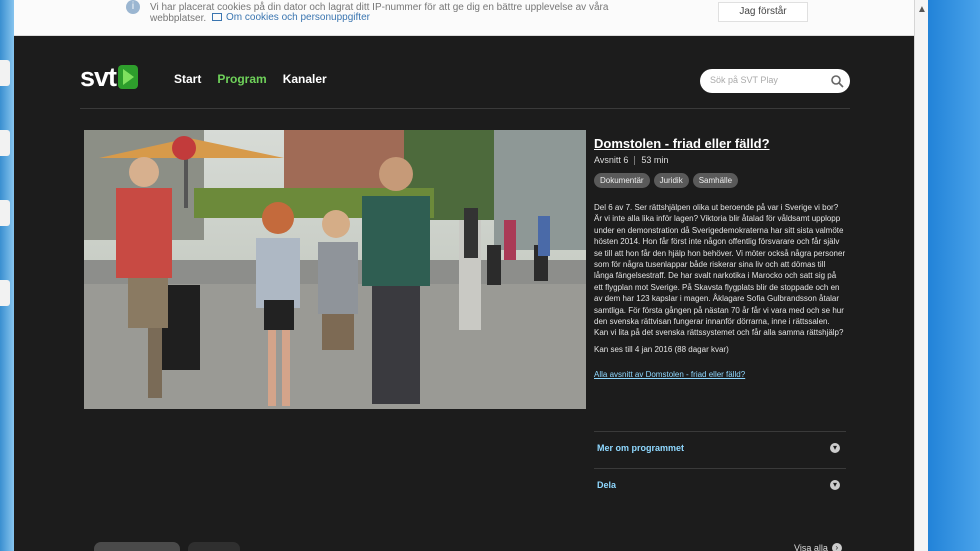 Image resolution: width=980 pixels, height=551 pixels. What do you see at coordinates (744, 80) in the screenshot?
I see `search-input: Sök på SVT Play` at bounding box center [744, 80].